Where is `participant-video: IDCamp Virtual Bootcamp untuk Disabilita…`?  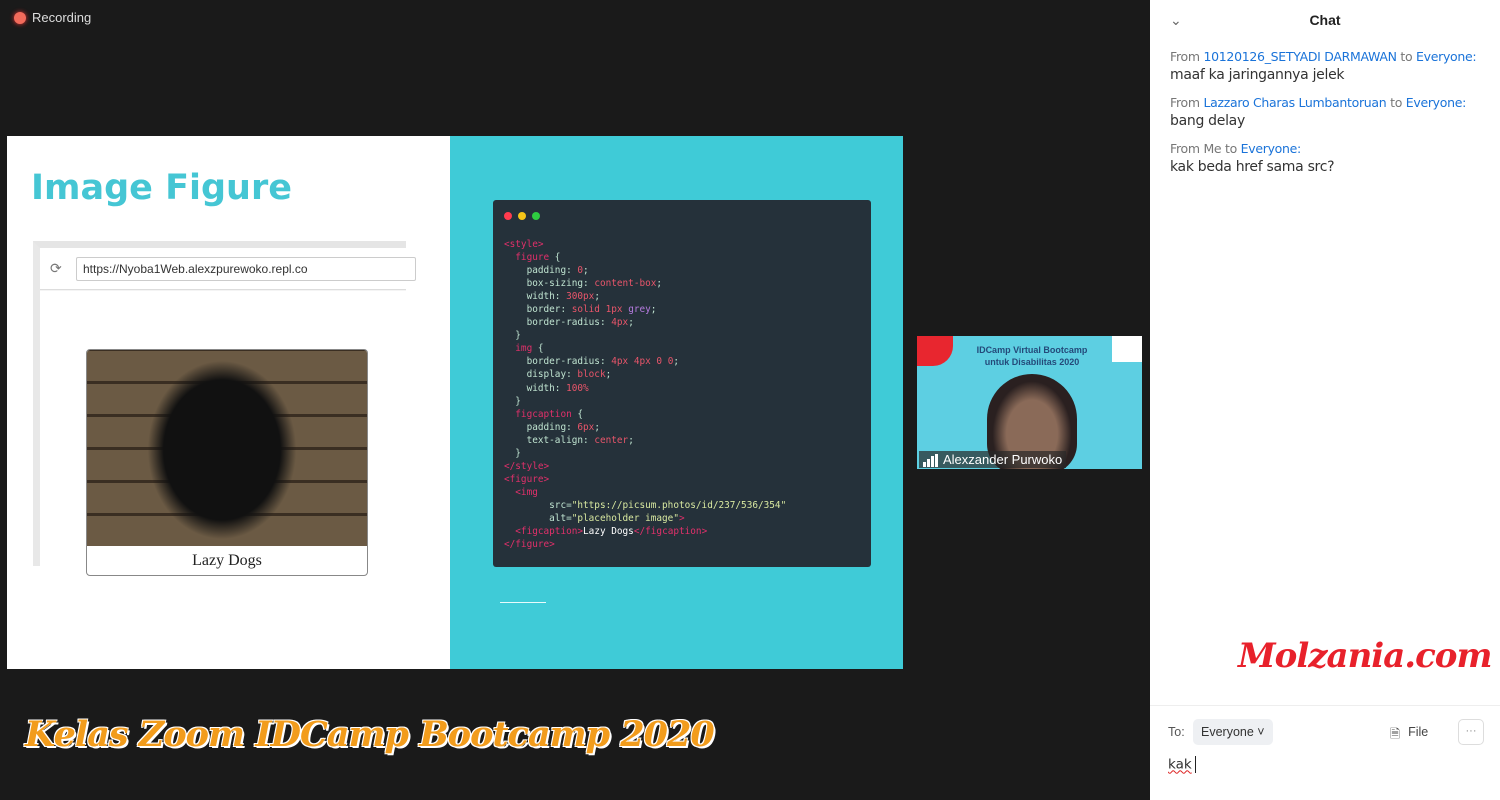 participant-video: IDCamp Virtual Bootcamp untuk Disabilita… is located at coordinates (1029, 402).